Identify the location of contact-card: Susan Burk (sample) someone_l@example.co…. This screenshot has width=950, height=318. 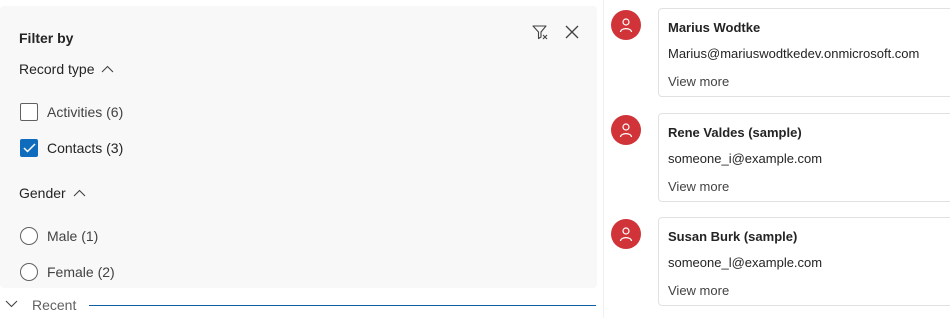
(804, 261).